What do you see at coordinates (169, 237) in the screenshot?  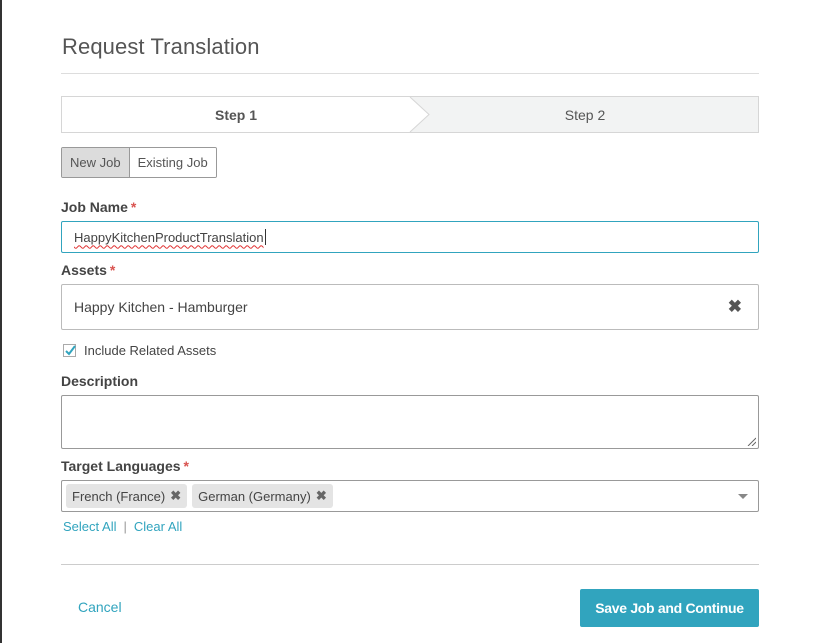 I see `job-name-value: HappyKitchenProductTranslation` at bounding box center [169, 237].